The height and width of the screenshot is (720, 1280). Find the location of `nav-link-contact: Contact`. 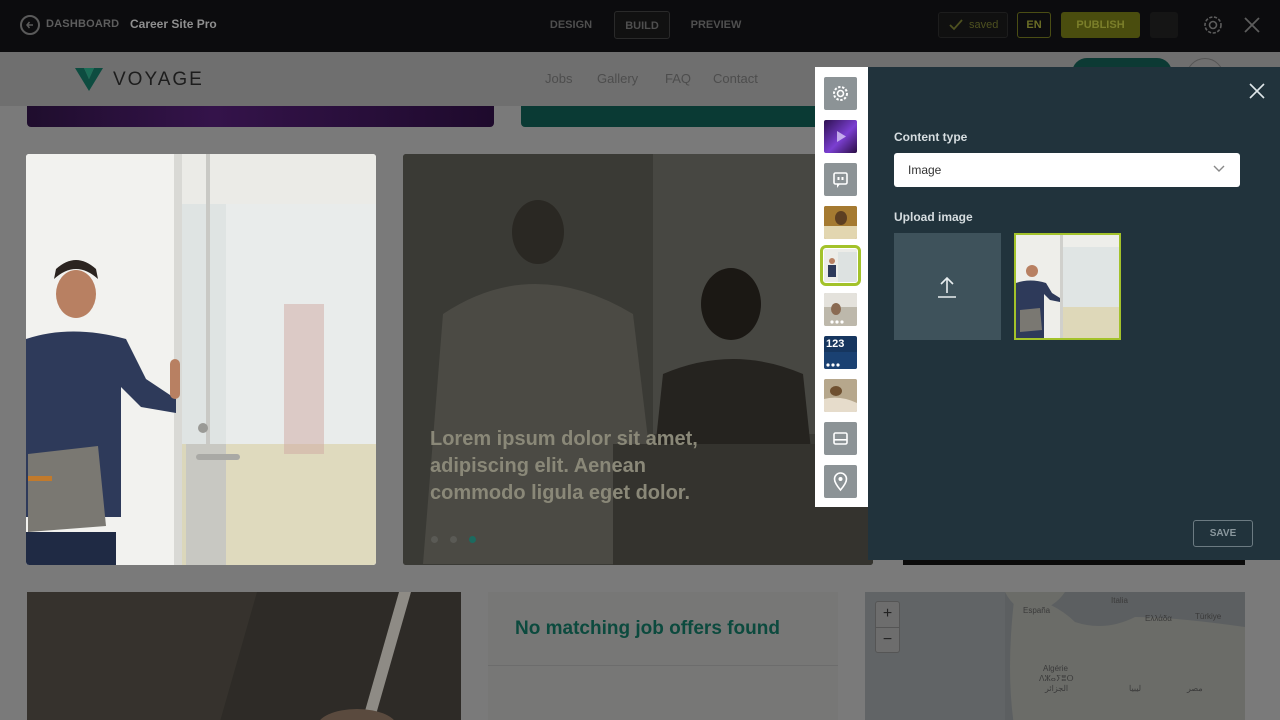

nav-link-contact: Contact is located at coordinates (735, 78).